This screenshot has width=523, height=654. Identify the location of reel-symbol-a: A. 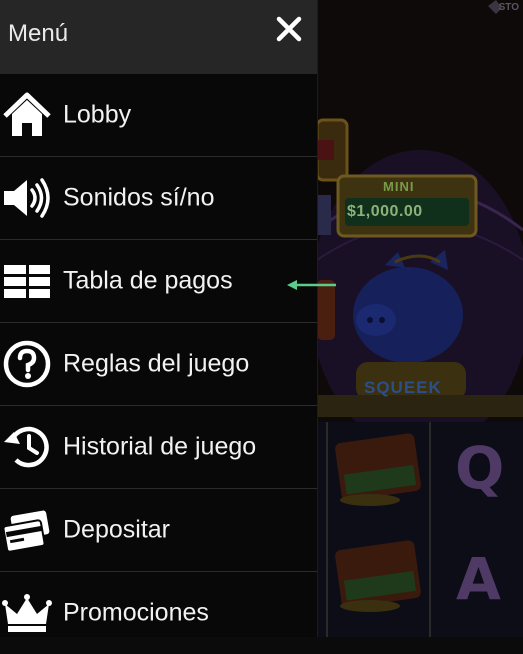
(478, 579).